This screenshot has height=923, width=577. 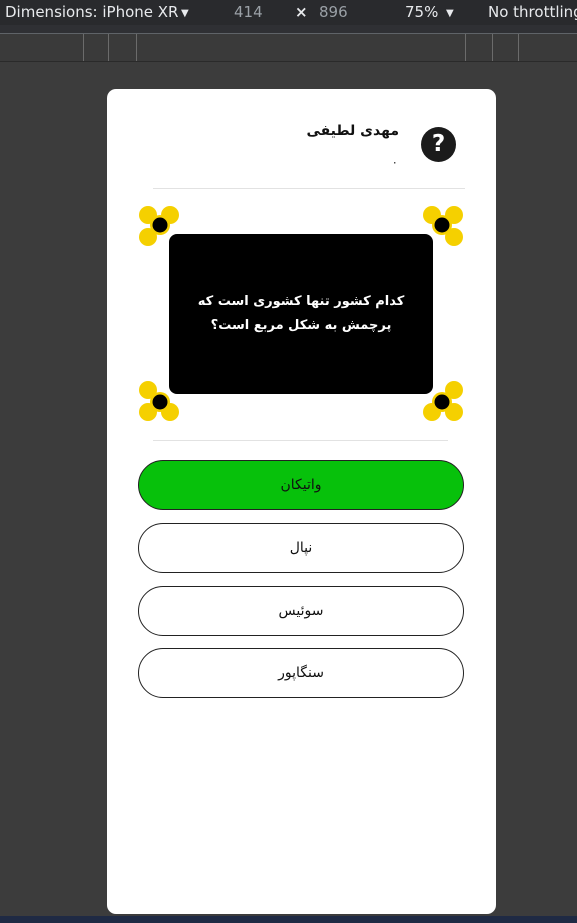 I want to click on user-name: مهدی لطیفی, so click(x=352, y=131).